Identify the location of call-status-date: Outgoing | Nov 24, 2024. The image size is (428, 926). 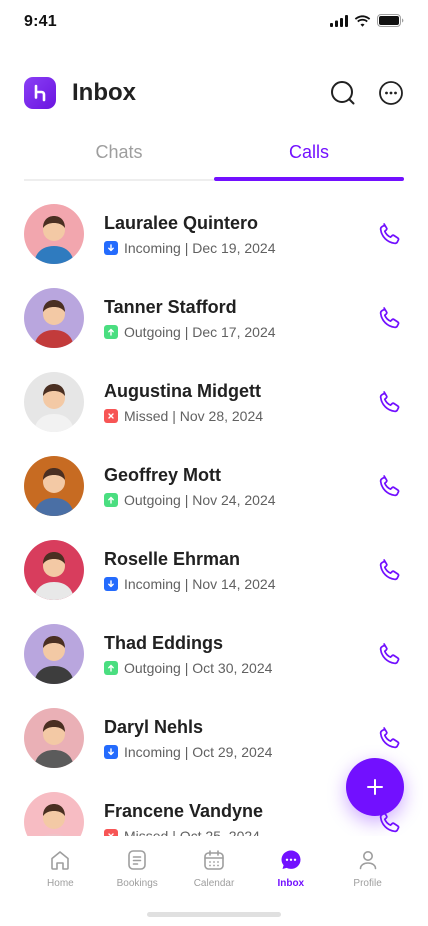
(200, 500).